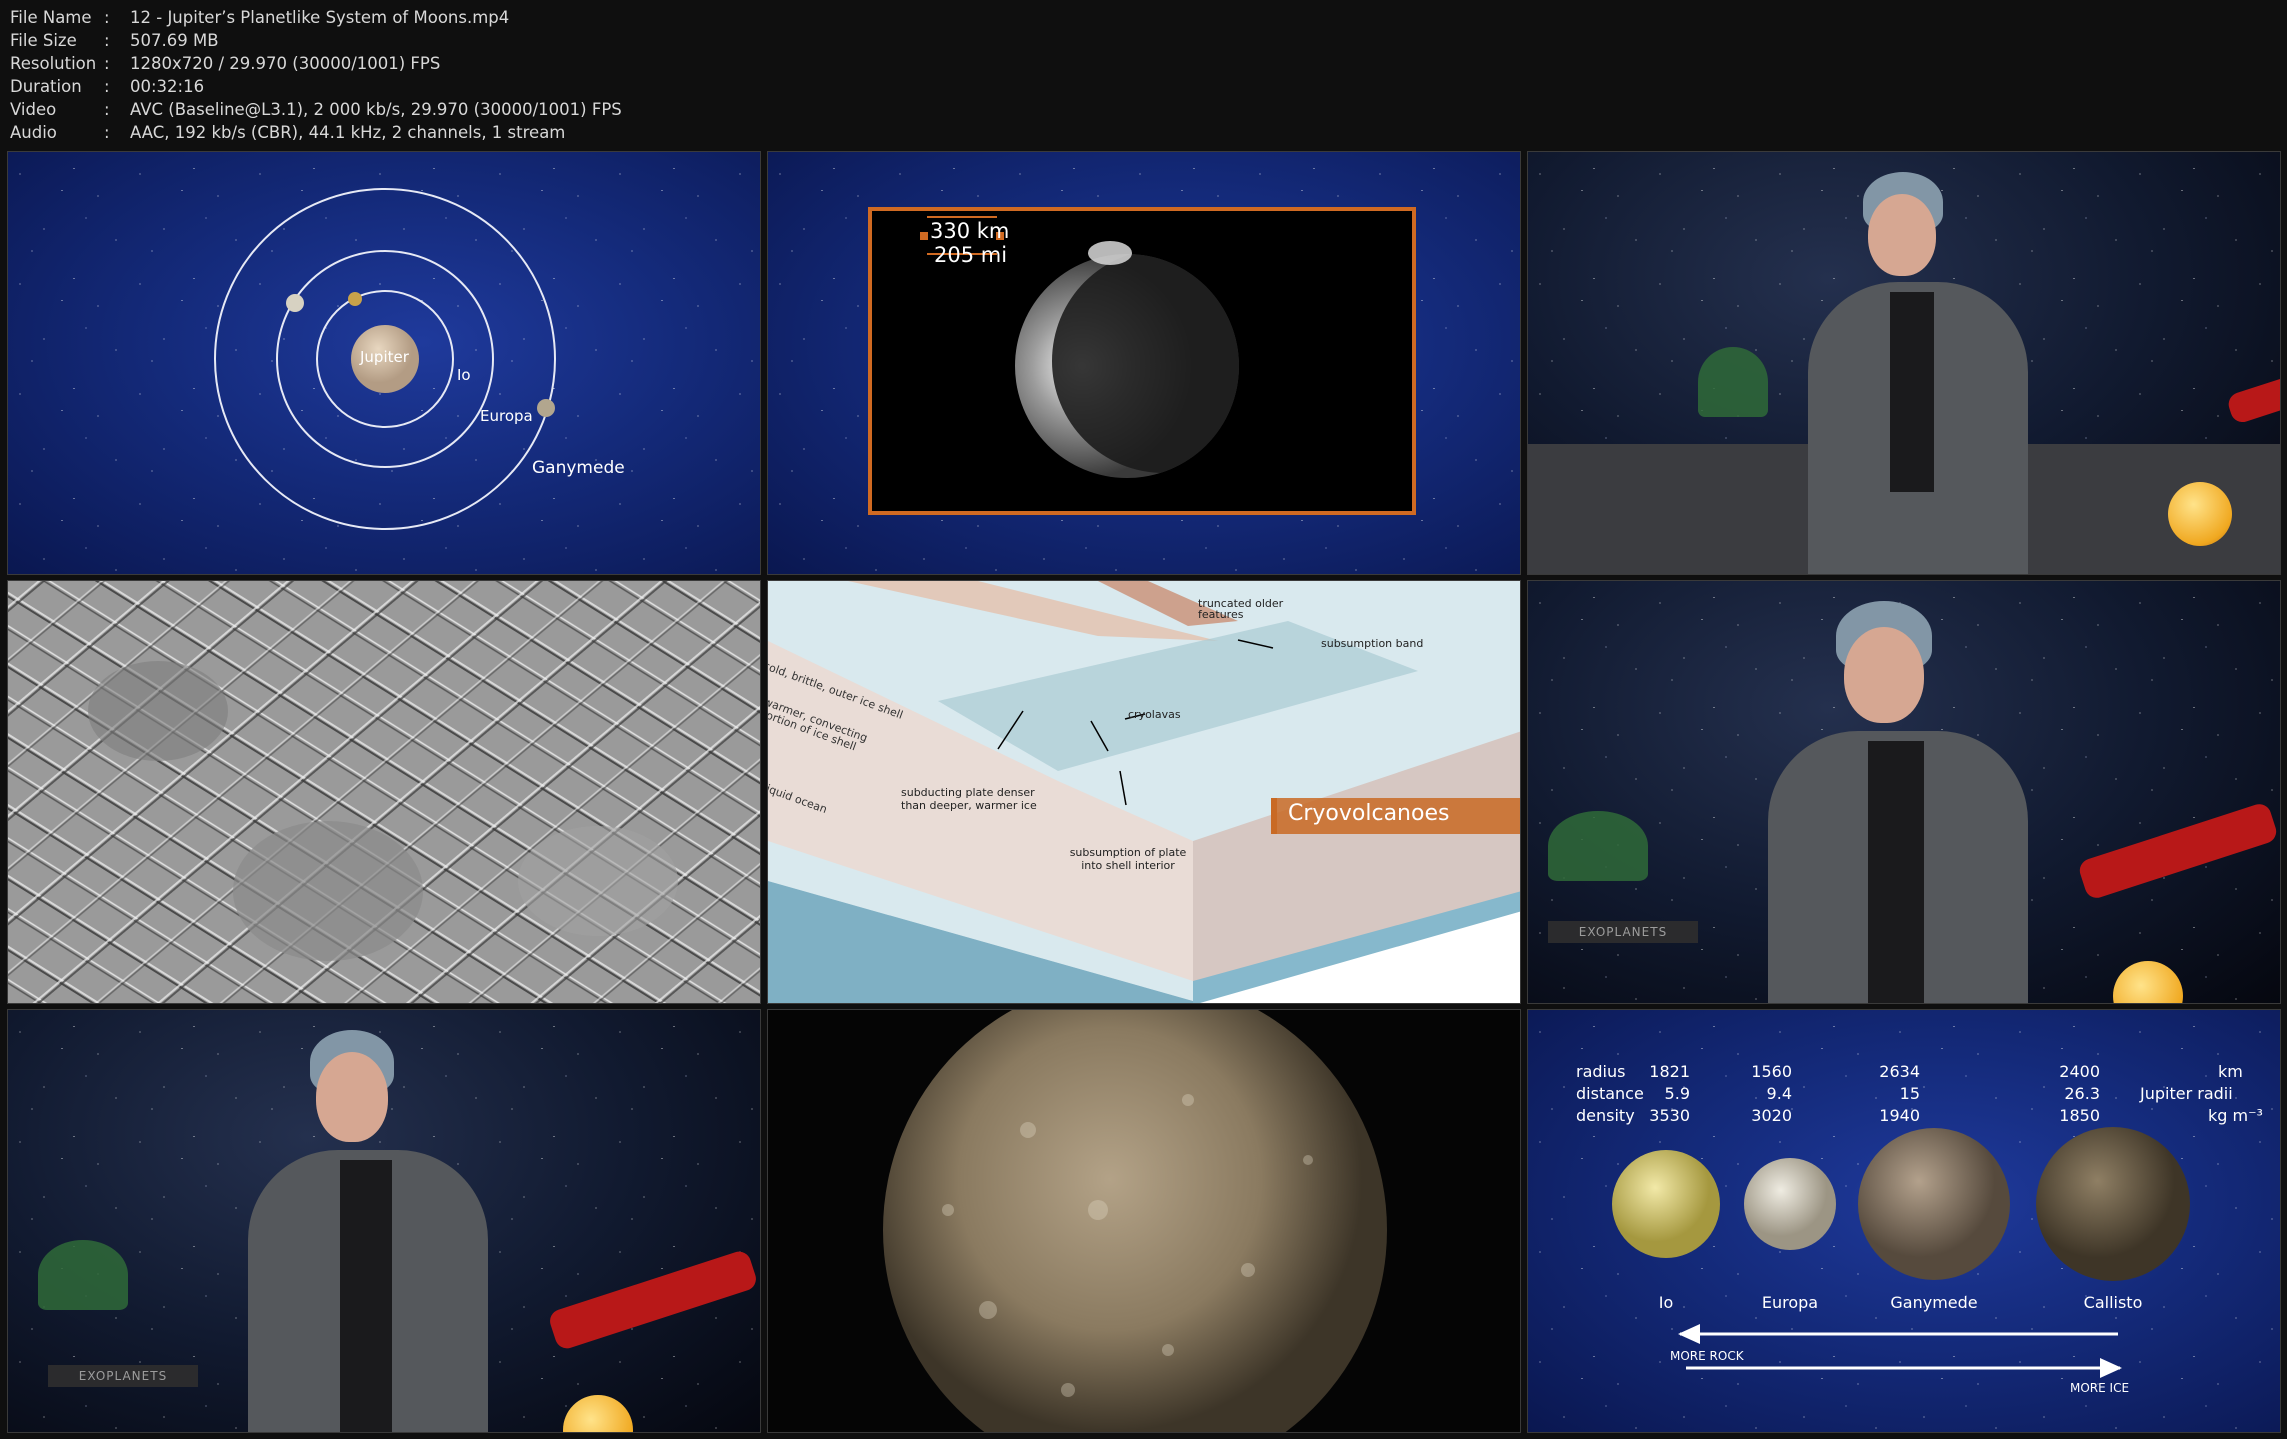 This screenshot has height=1439, width=2287. I want to click on ganymede-name: Ganymede, so click(1934, 1302).